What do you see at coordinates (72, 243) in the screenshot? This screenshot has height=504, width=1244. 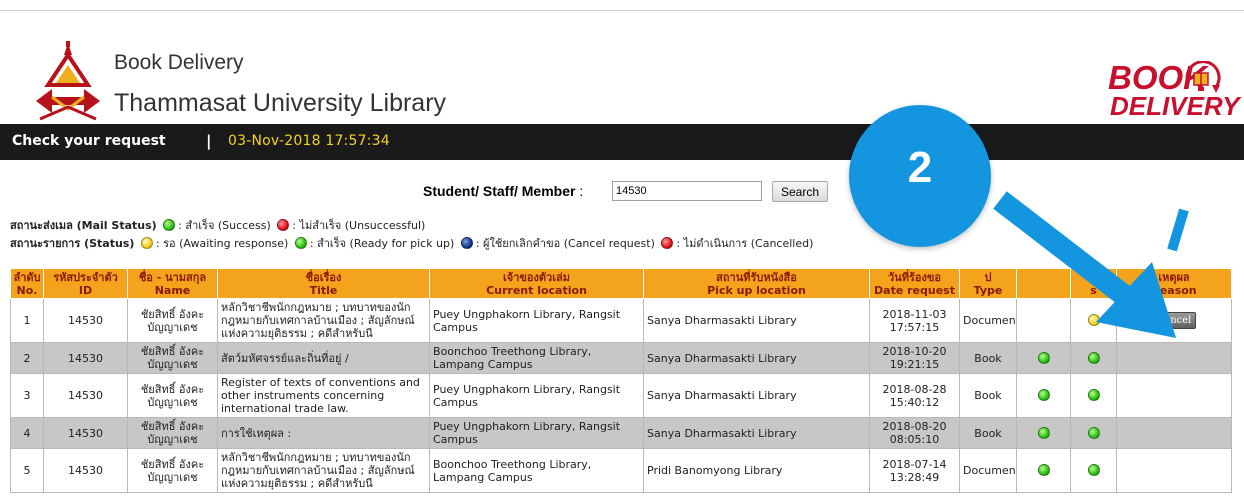 I see `request-status-label: สถานะรายการ (Status)` at bounding box center [72, 243].